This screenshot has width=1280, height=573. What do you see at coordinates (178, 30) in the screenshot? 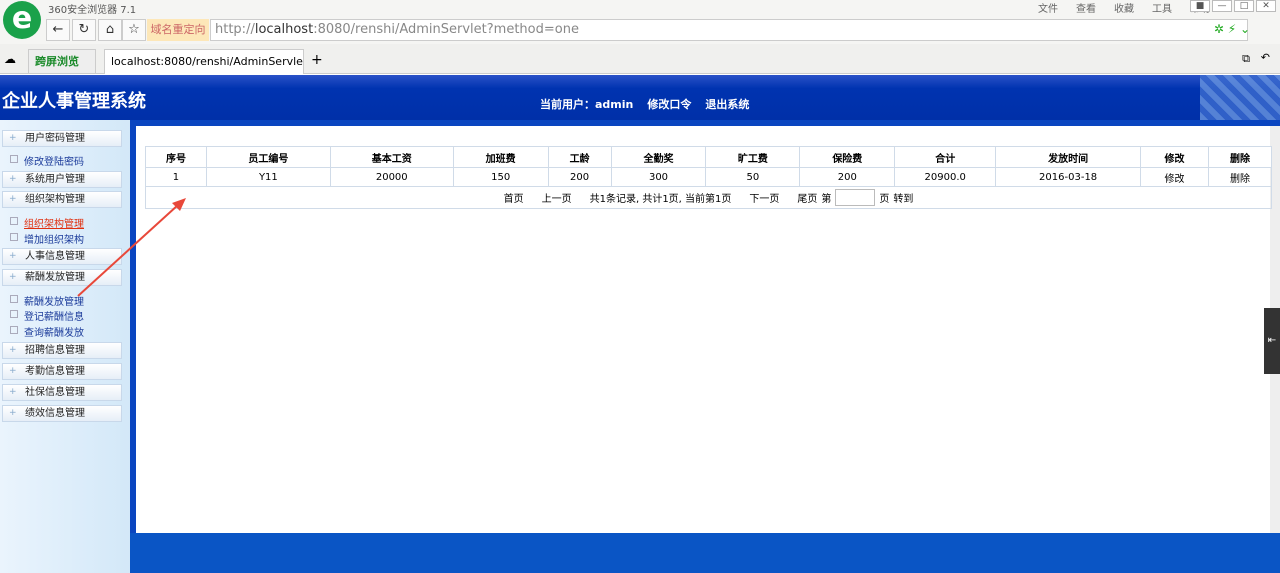
I see `redirect-badge: 域名重定向` at bounding box center [178, 30].